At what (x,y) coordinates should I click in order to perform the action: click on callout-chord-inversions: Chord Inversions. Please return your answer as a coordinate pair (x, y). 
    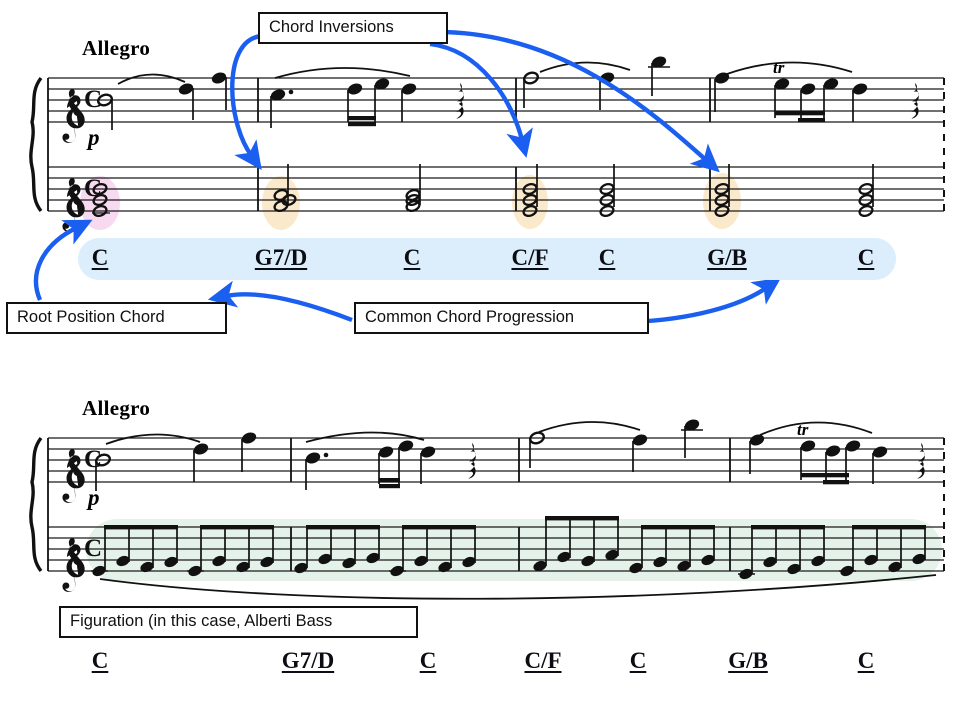
    Looking at the image, I should click on (353, 28).